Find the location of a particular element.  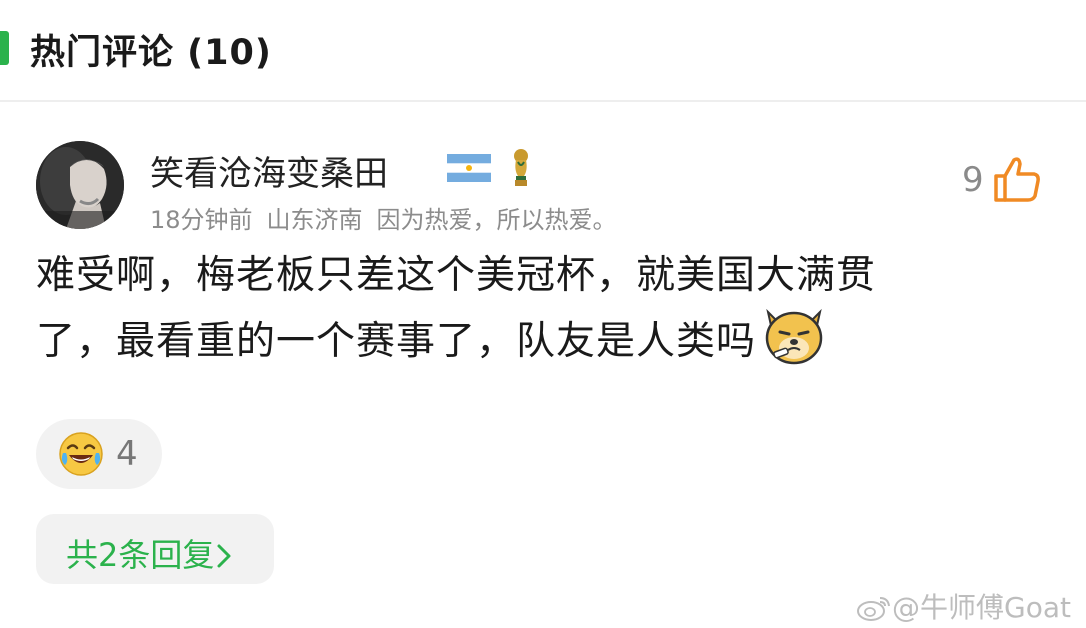

replies-label-text: 共2条回复 is located at coordinates (140, 555).